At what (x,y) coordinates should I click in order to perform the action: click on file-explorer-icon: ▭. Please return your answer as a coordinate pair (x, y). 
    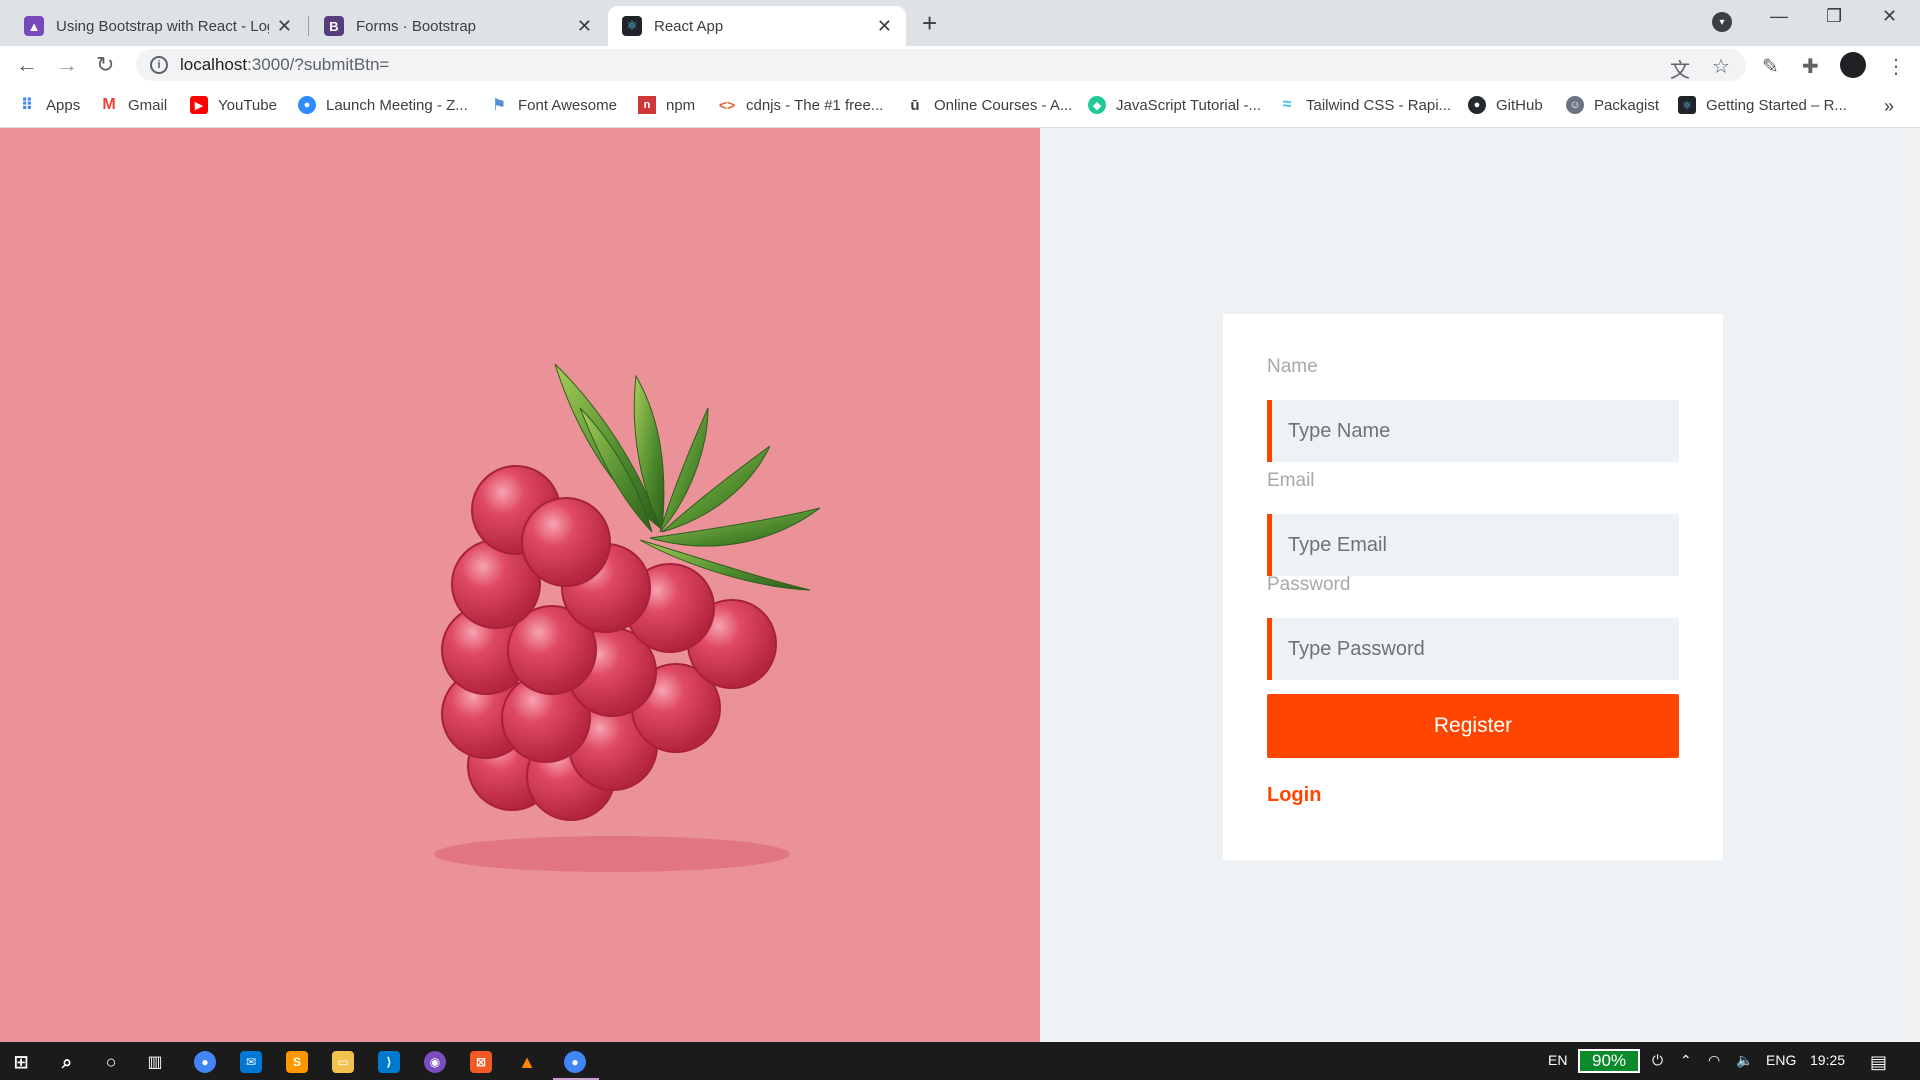
    Looking at the image, I should click on (343, 1062).